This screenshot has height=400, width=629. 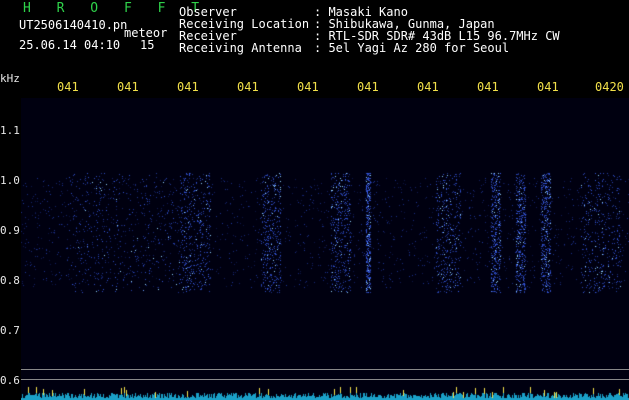 What do you see at coordinates (240, 48) in the screenshot?
I see `info-label: Receiving Antenna` at bounding box center [240, 48].